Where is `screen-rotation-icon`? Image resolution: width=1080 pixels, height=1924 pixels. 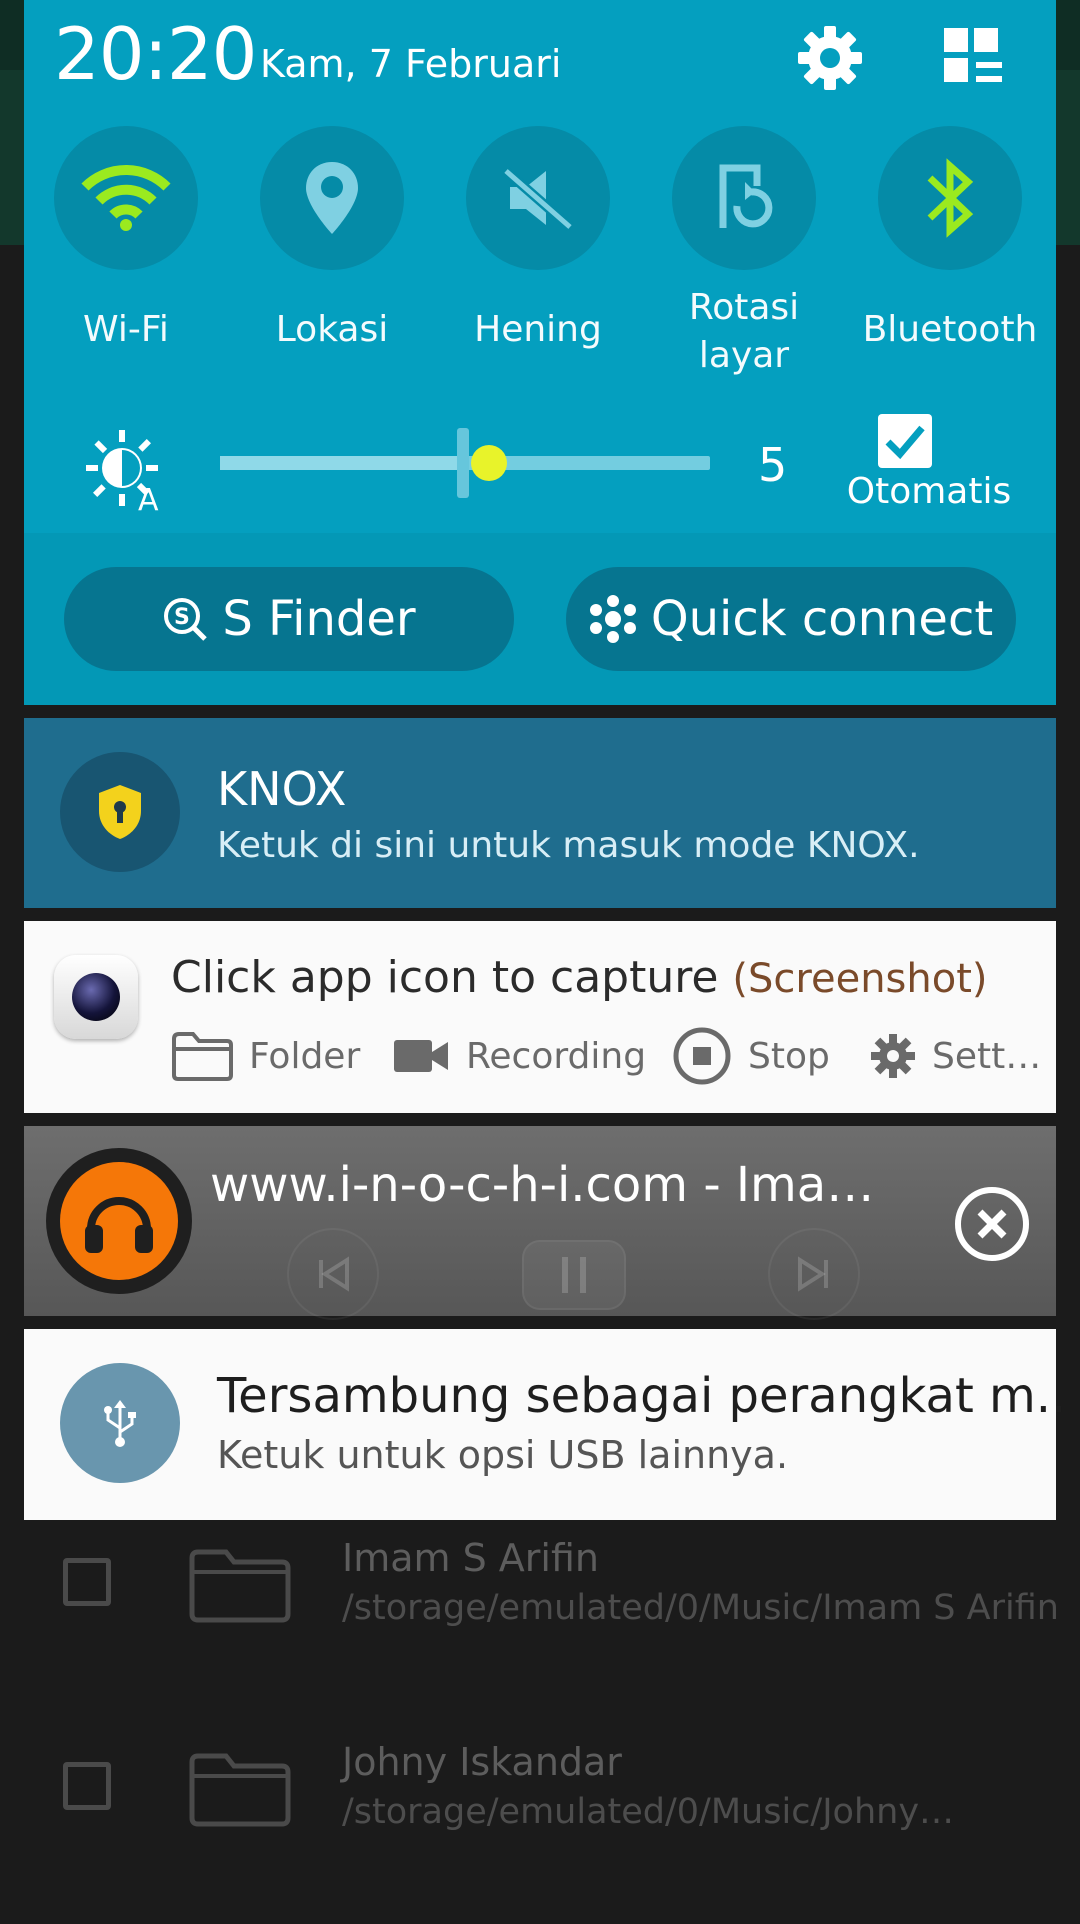
screen-rotation-icon is located at coordinates (746, 196).